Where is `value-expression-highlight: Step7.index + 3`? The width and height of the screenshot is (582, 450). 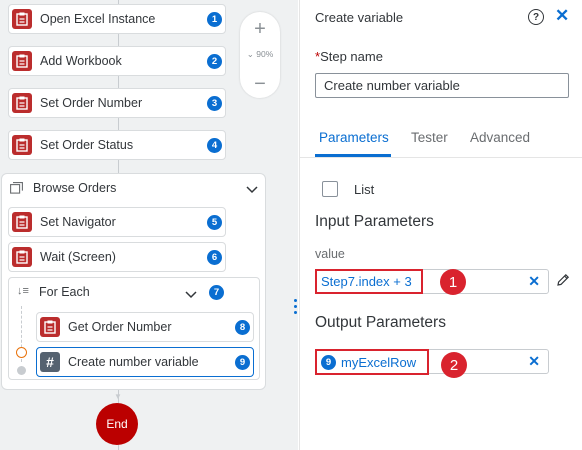 value-expression-highlight: Step7.index + 3 is located at coordinates (369, 281).